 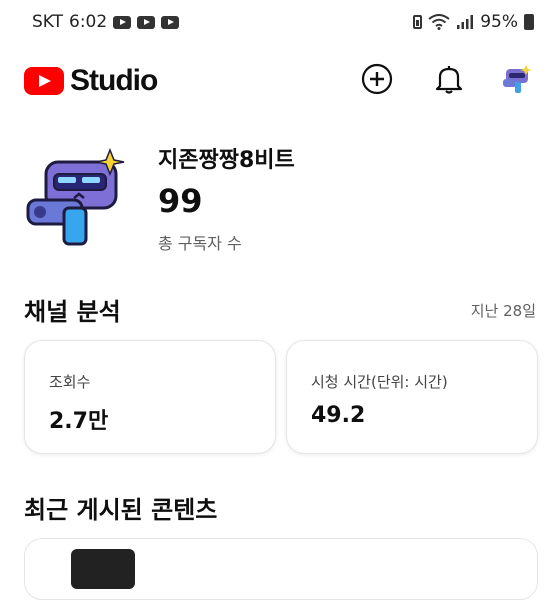 What do you see at coordinates (70, 382) in the screenshot?
I see `views-label: 조회수` at bounding box center [70, 382].